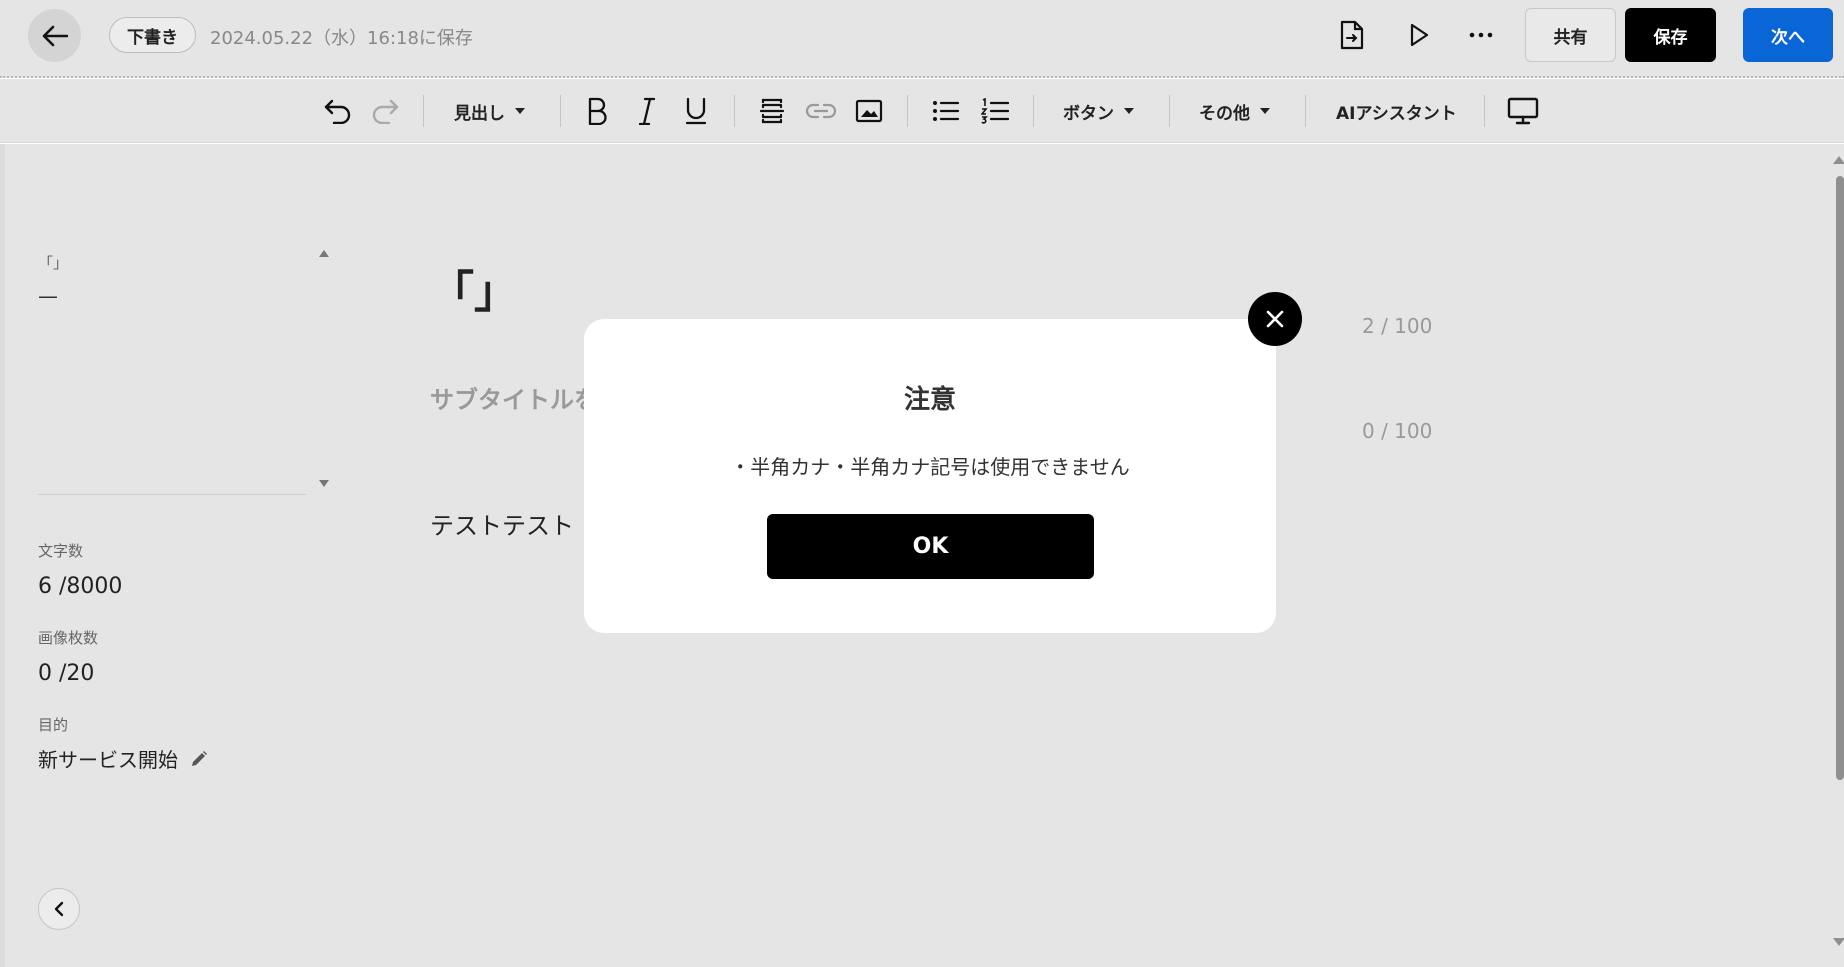 The height and width of the screenshot is (967, 1844). I want to click on chevron-left-icon, so click(59, 909).